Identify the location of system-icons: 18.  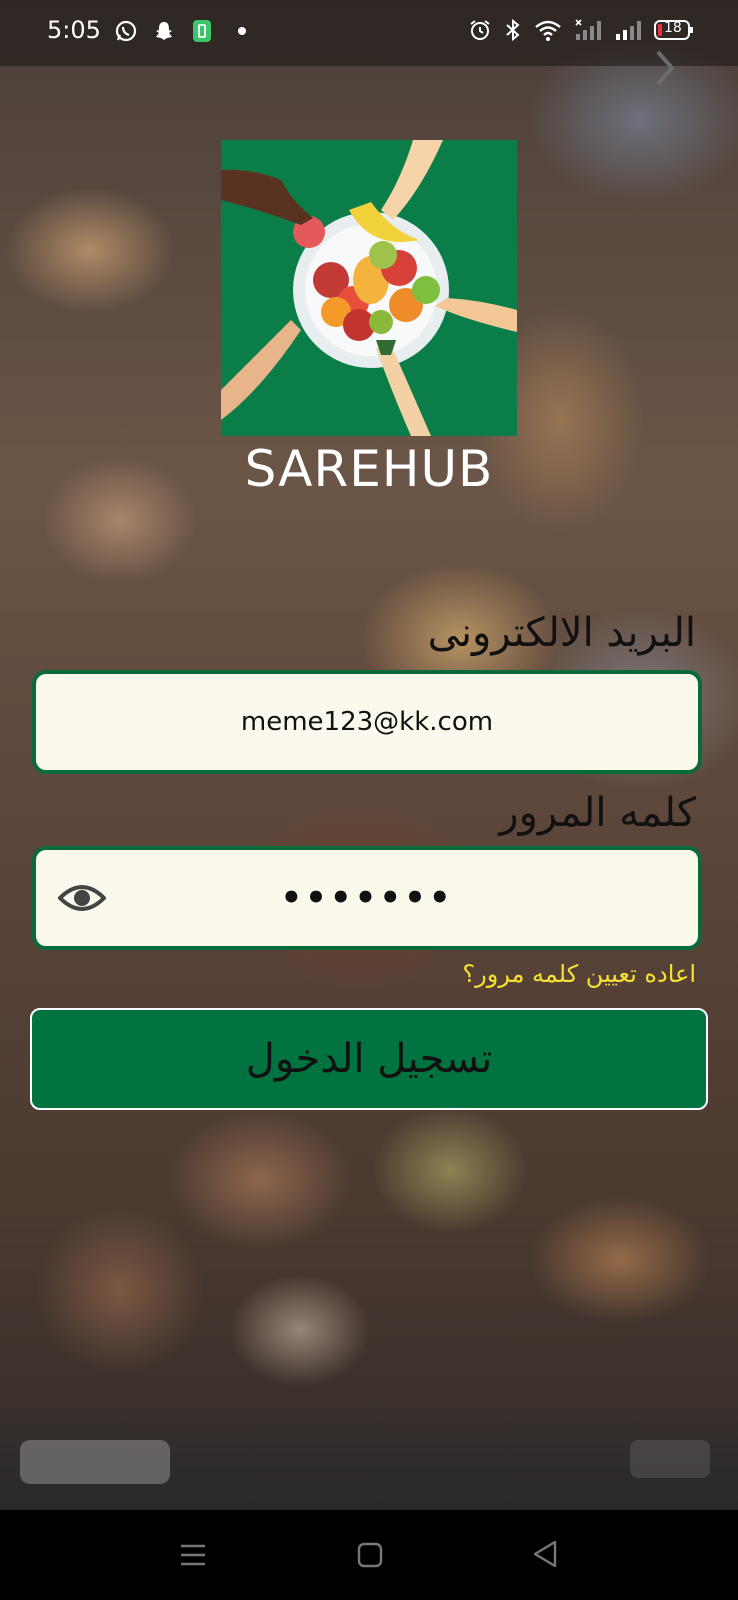
(581, 30).